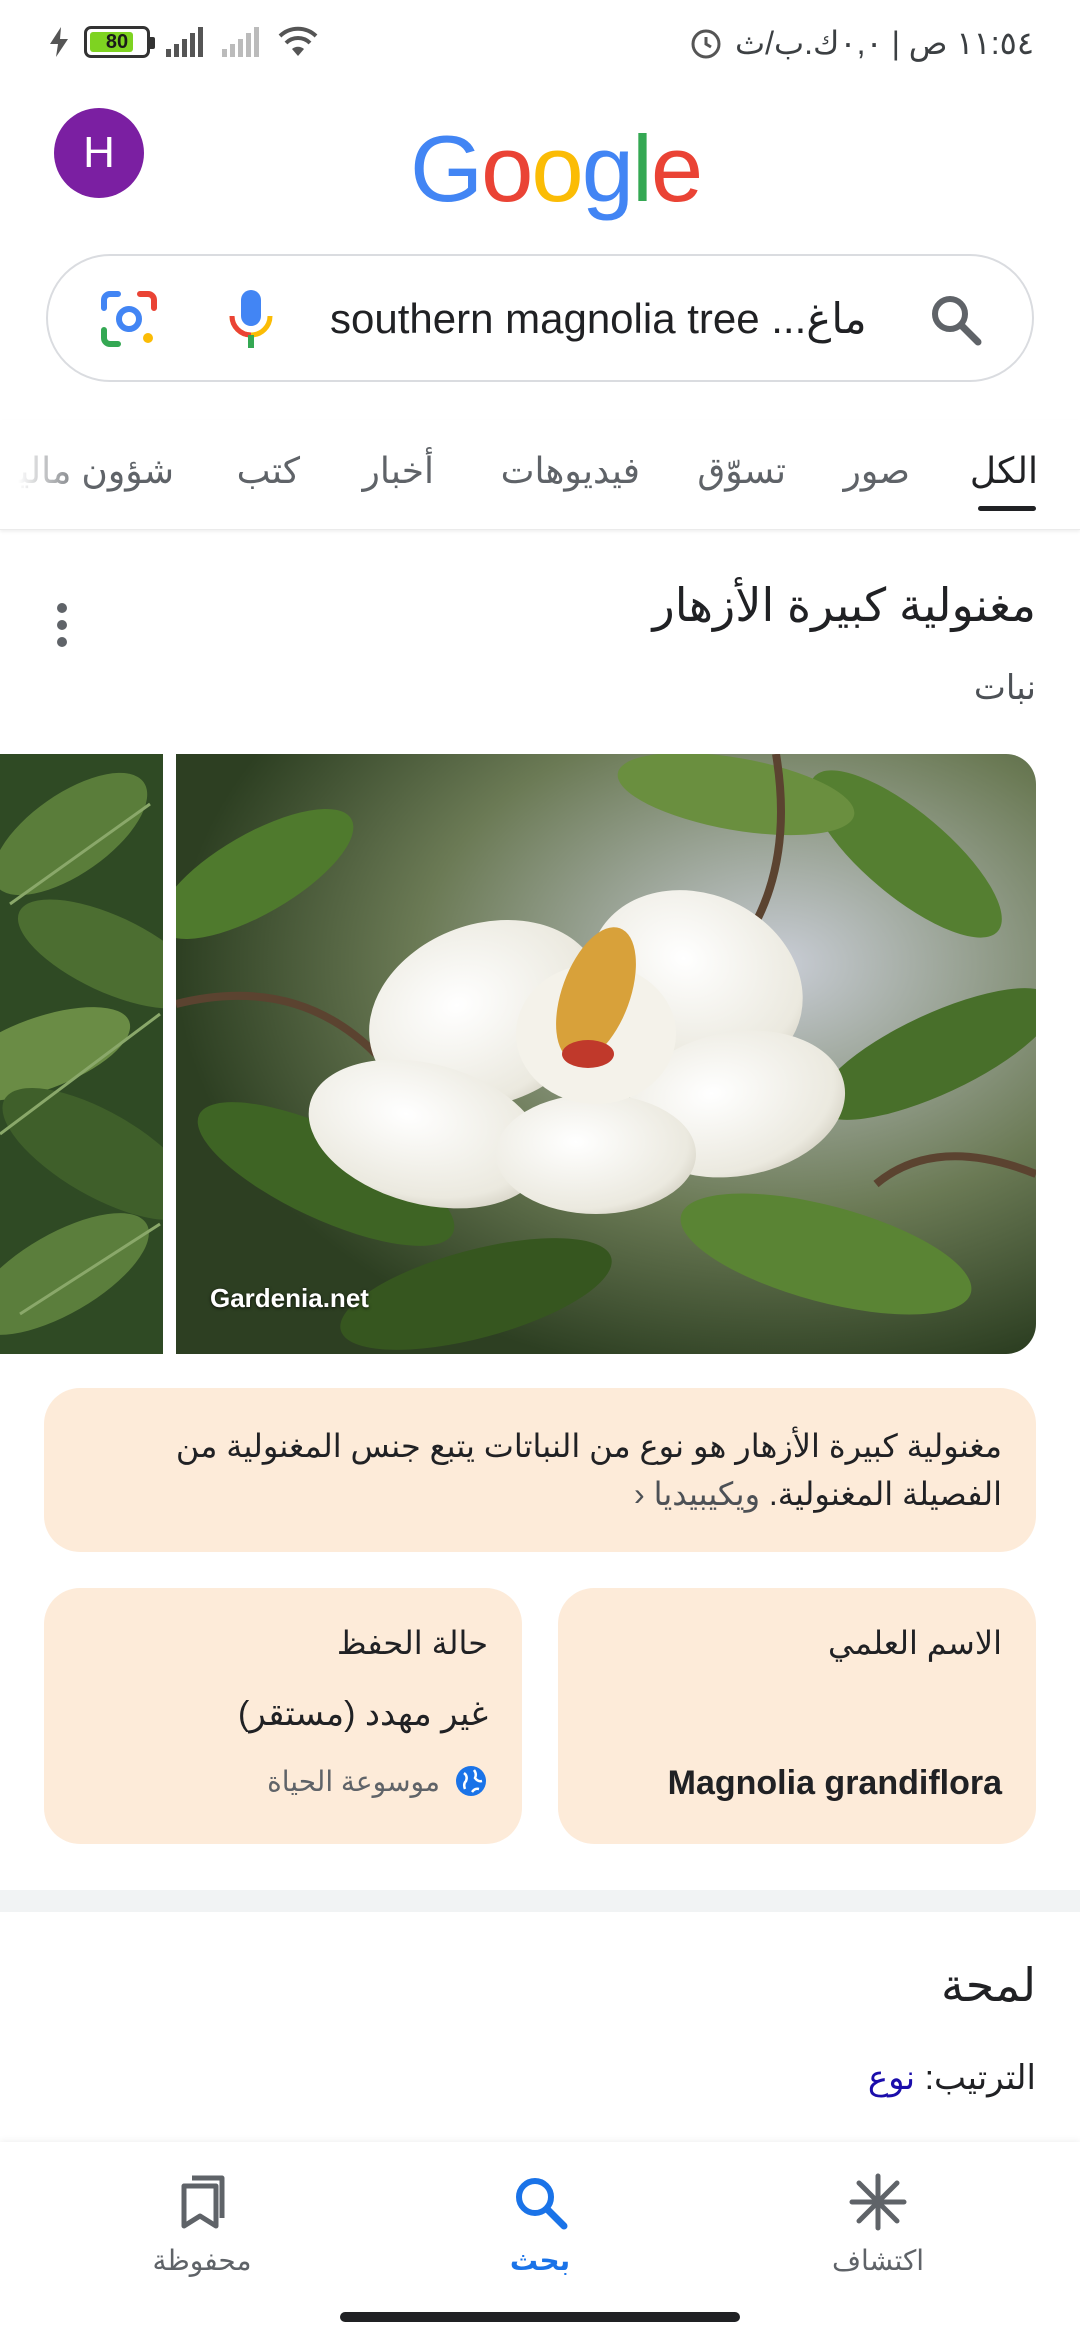 This screenshot has width=1080, height=2340. I want to click on battery-icon: 80, so click(119, 42).